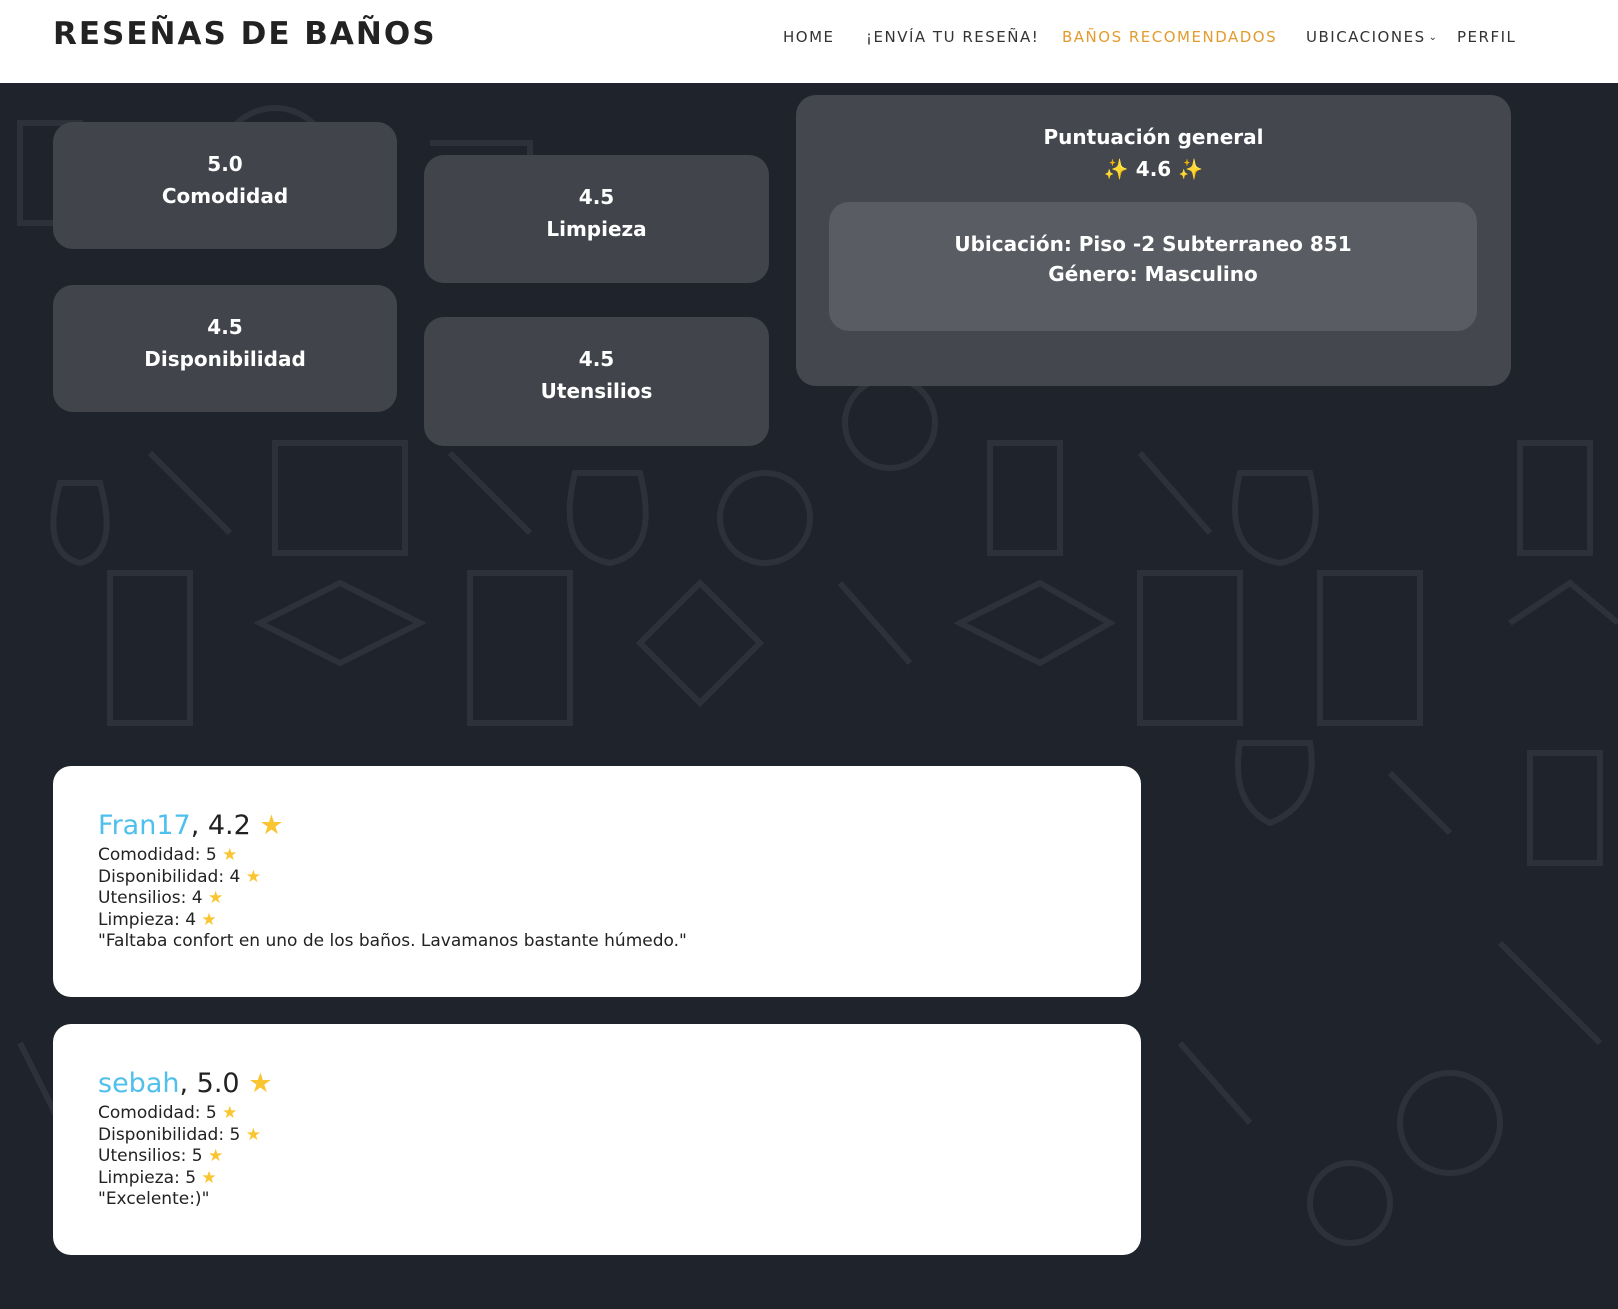 The height and width of the screenshot is (1309, 1618). I want to click on nav-locations-label: UBICACIONES, so click(1366, 37).